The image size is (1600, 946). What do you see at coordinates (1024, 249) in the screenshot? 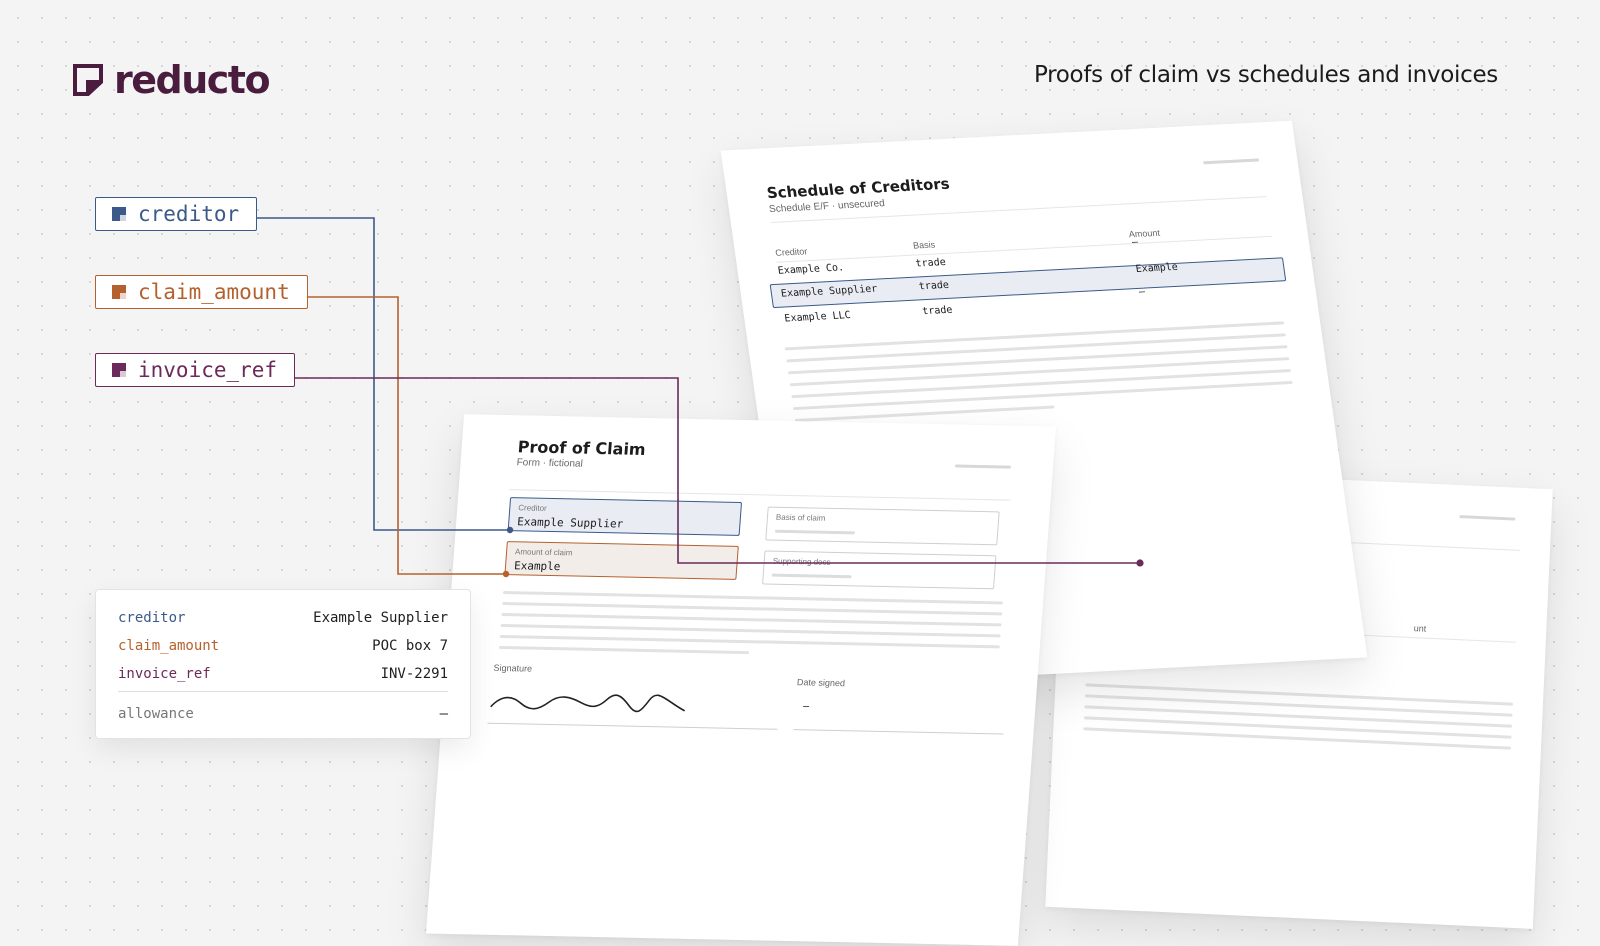
I see `page-rule` at bounding box center [1024, 249].